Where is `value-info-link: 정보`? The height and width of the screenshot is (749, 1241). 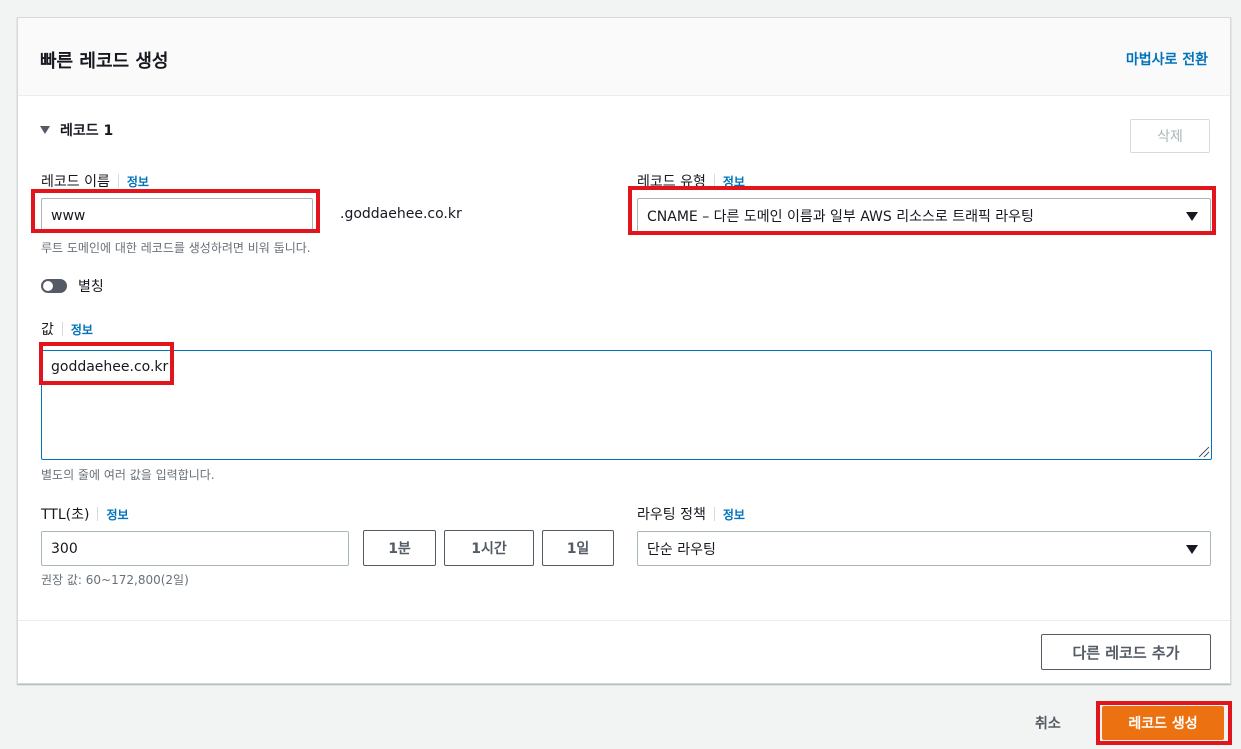 value-info-link: 정보 is located at coordinates (82, 329).